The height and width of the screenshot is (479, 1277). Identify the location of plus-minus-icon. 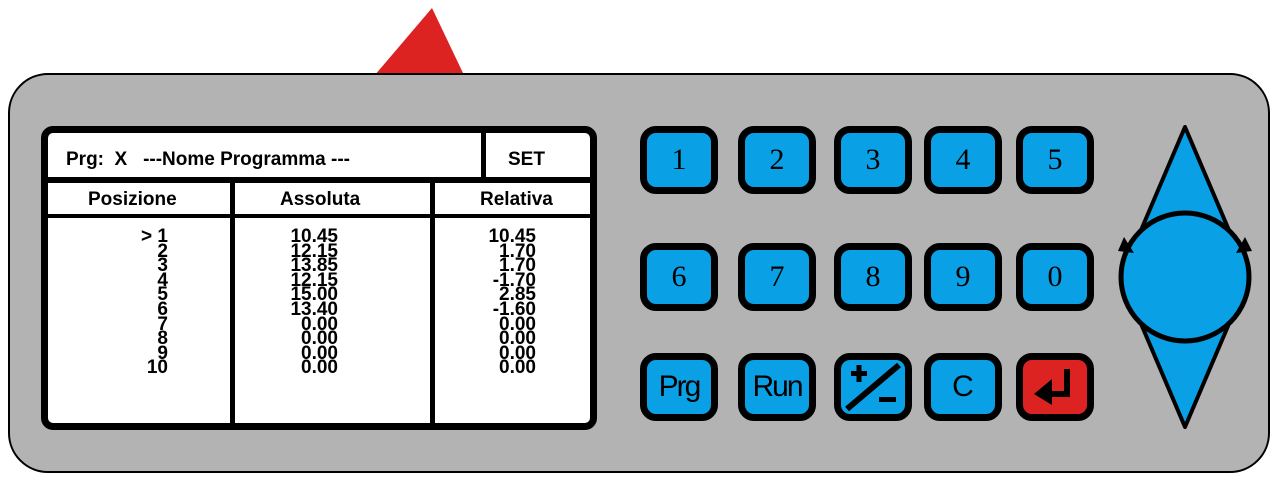
(873, 387).